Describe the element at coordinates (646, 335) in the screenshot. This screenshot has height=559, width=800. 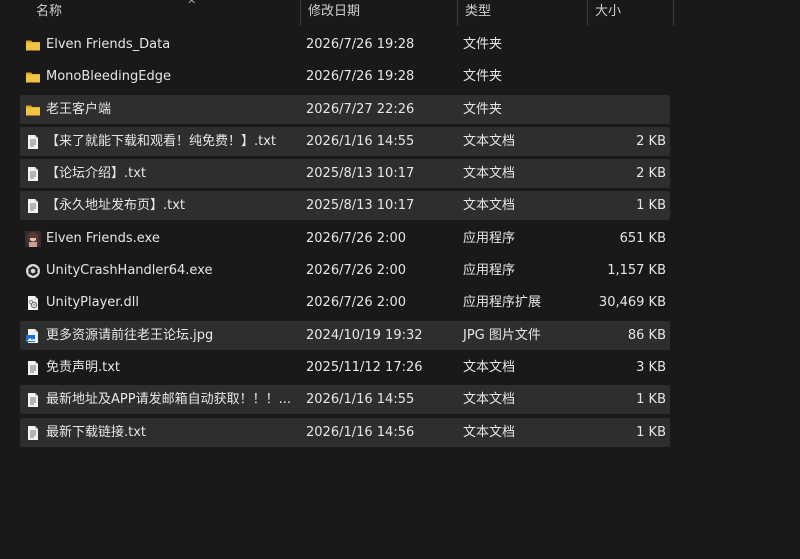
I see `file-size: 86 KB` at that location.